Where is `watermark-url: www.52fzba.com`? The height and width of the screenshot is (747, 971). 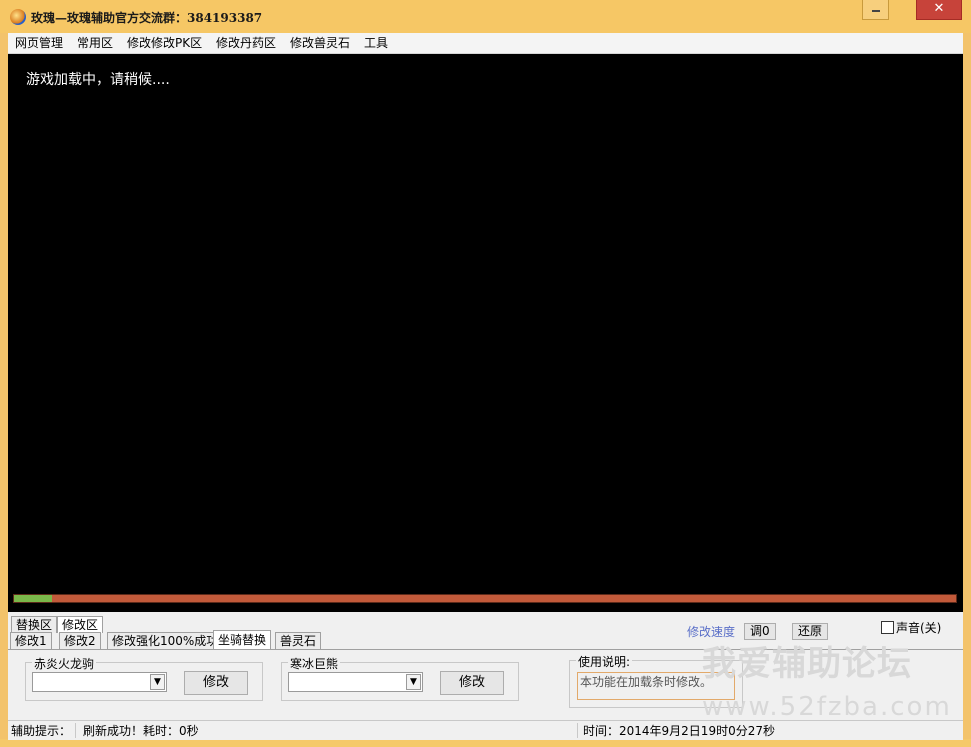 watermark-url: www.52fzba.com is located at coordinates (827, 707).